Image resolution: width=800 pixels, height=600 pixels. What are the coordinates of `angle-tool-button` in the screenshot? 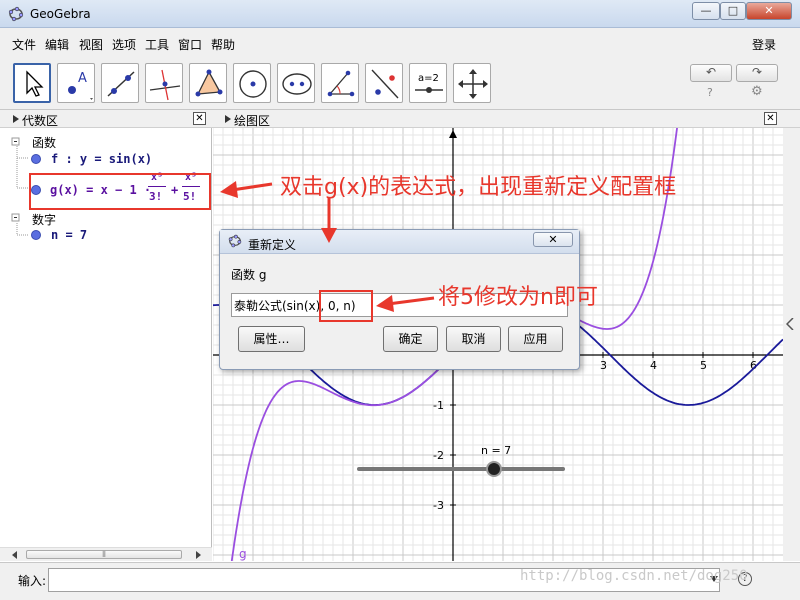 It's located at (340, 83).